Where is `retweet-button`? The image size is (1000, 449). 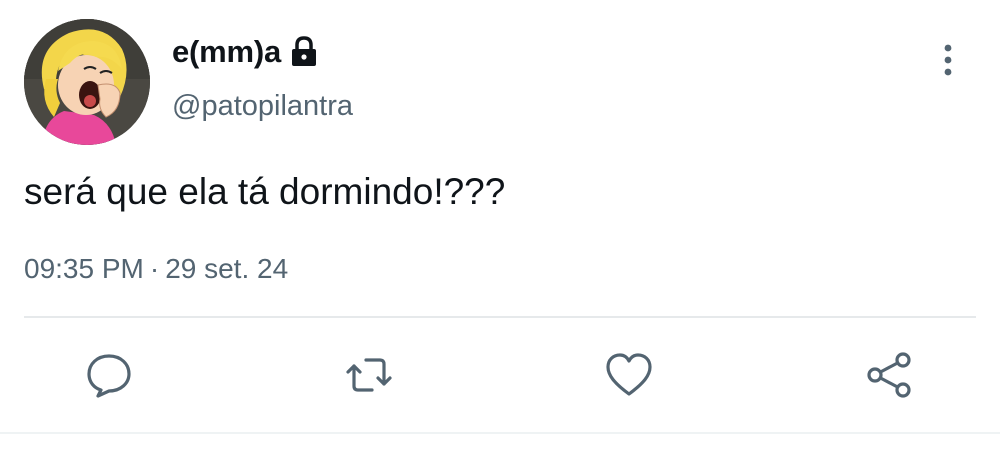 retweet-button is located at coordinates (369, 375).